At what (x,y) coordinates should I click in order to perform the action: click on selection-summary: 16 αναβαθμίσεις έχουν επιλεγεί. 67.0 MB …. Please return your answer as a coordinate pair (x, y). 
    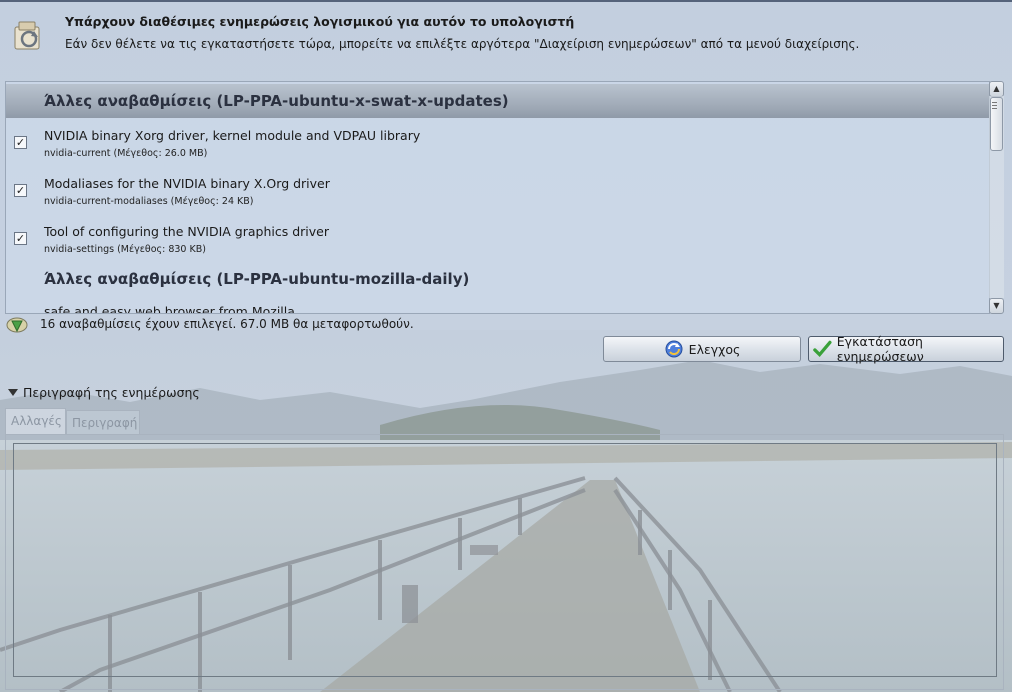
    Looking at the image, I should click on (227, 324).